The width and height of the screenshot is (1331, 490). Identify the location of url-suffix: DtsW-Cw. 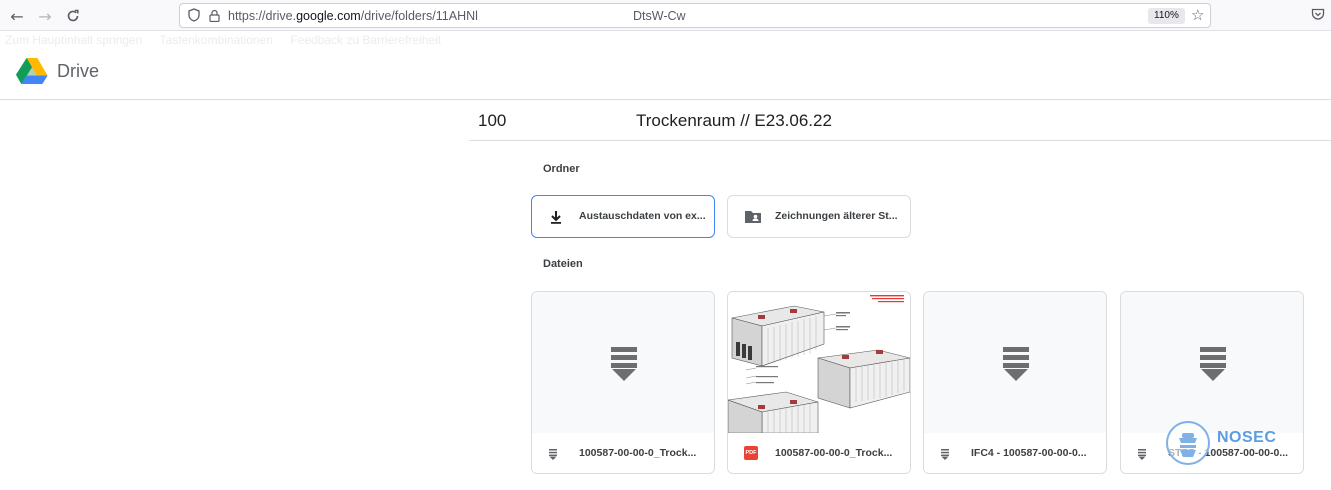
(659, 16).